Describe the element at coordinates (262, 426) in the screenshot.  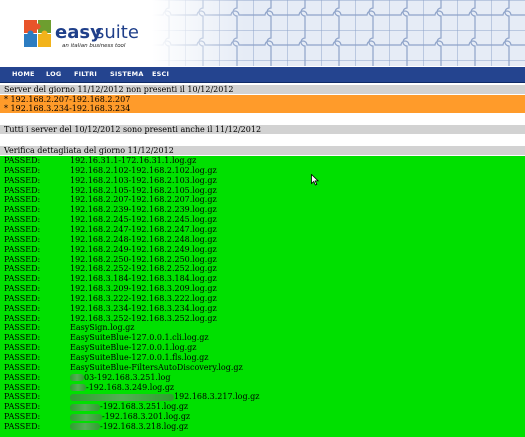
I see `check-row: PASSED: -192.168.3.218.log.gz` at that location.